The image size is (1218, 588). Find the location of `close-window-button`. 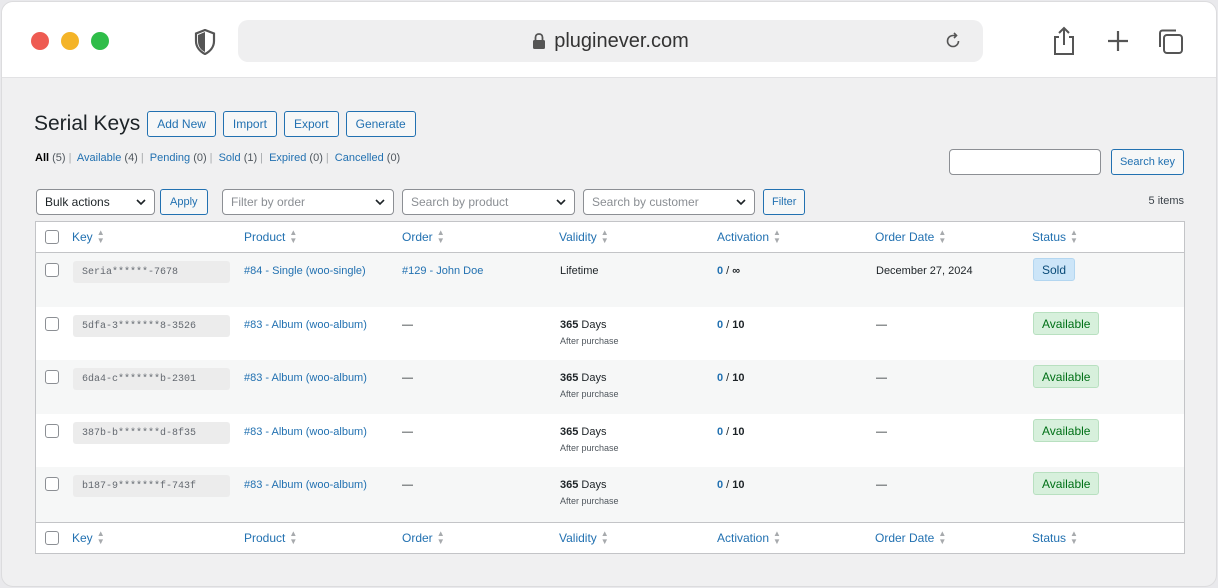

close-window-button is located at coordinates (40, 41).